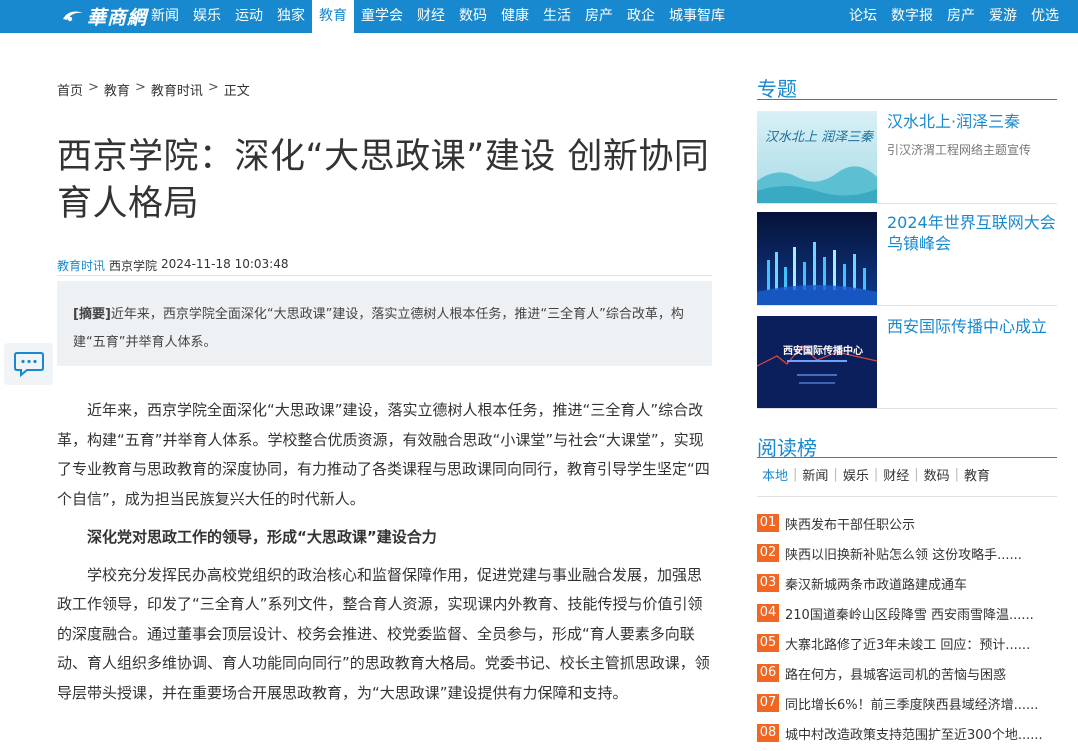  I want to click on topic-title: 2024年世界互联网大会乌镇峰会, so click(972, 233).